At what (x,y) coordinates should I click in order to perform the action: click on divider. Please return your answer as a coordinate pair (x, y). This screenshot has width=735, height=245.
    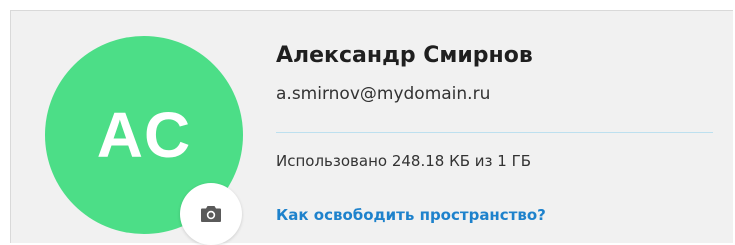
    Looking at the image, I should click on (494, 132).